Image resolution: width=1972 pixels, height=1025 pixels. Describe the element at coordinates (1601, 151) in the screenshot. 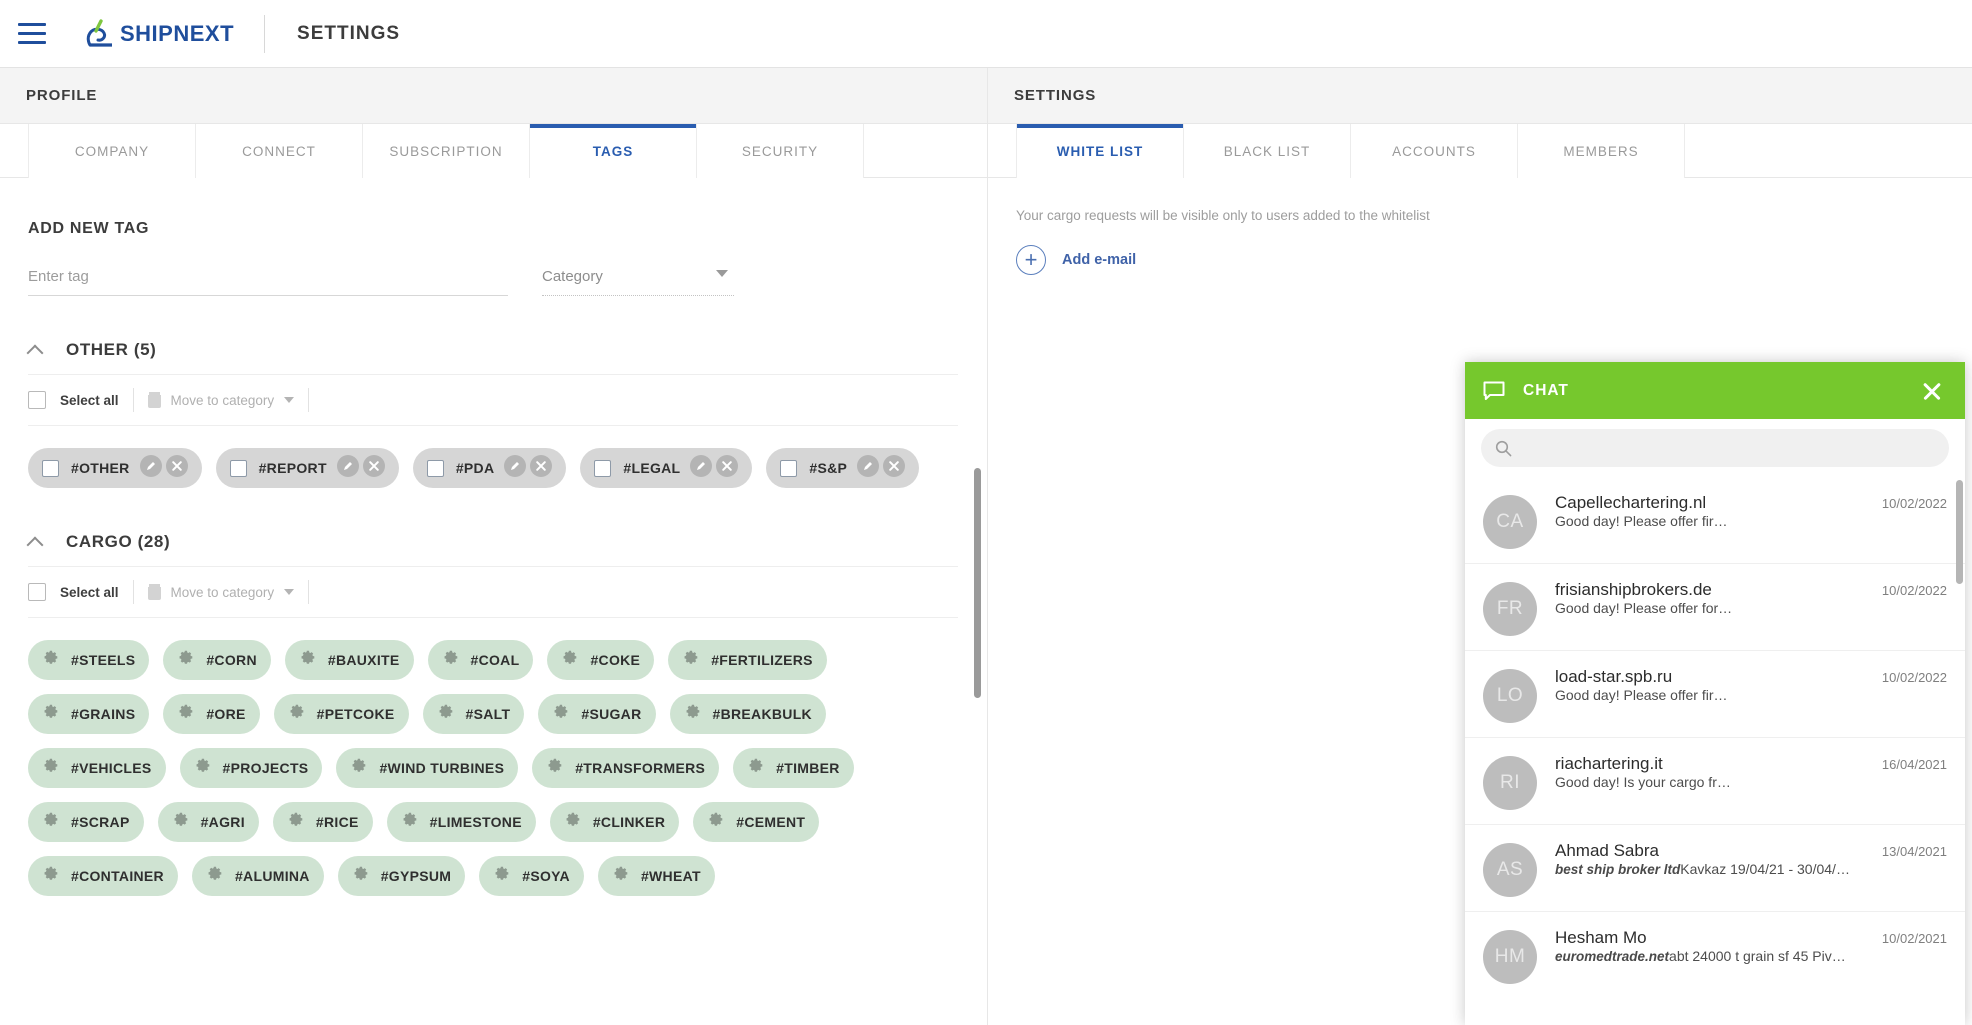

I see `tab-members: MEMBERS` at that location.